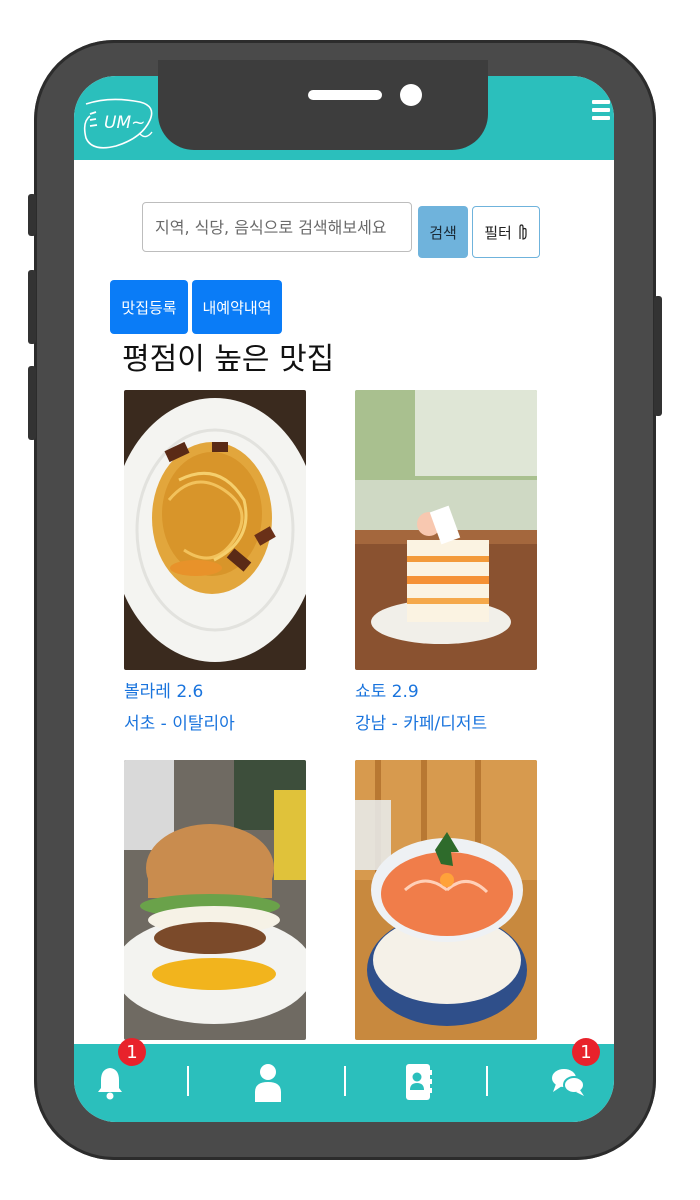 The image size is (700, 1200). Describe the element at coordinates (215, 692) in the screenshot. I see `restaurant-name-rating: 볼라레 2.6` at that location.